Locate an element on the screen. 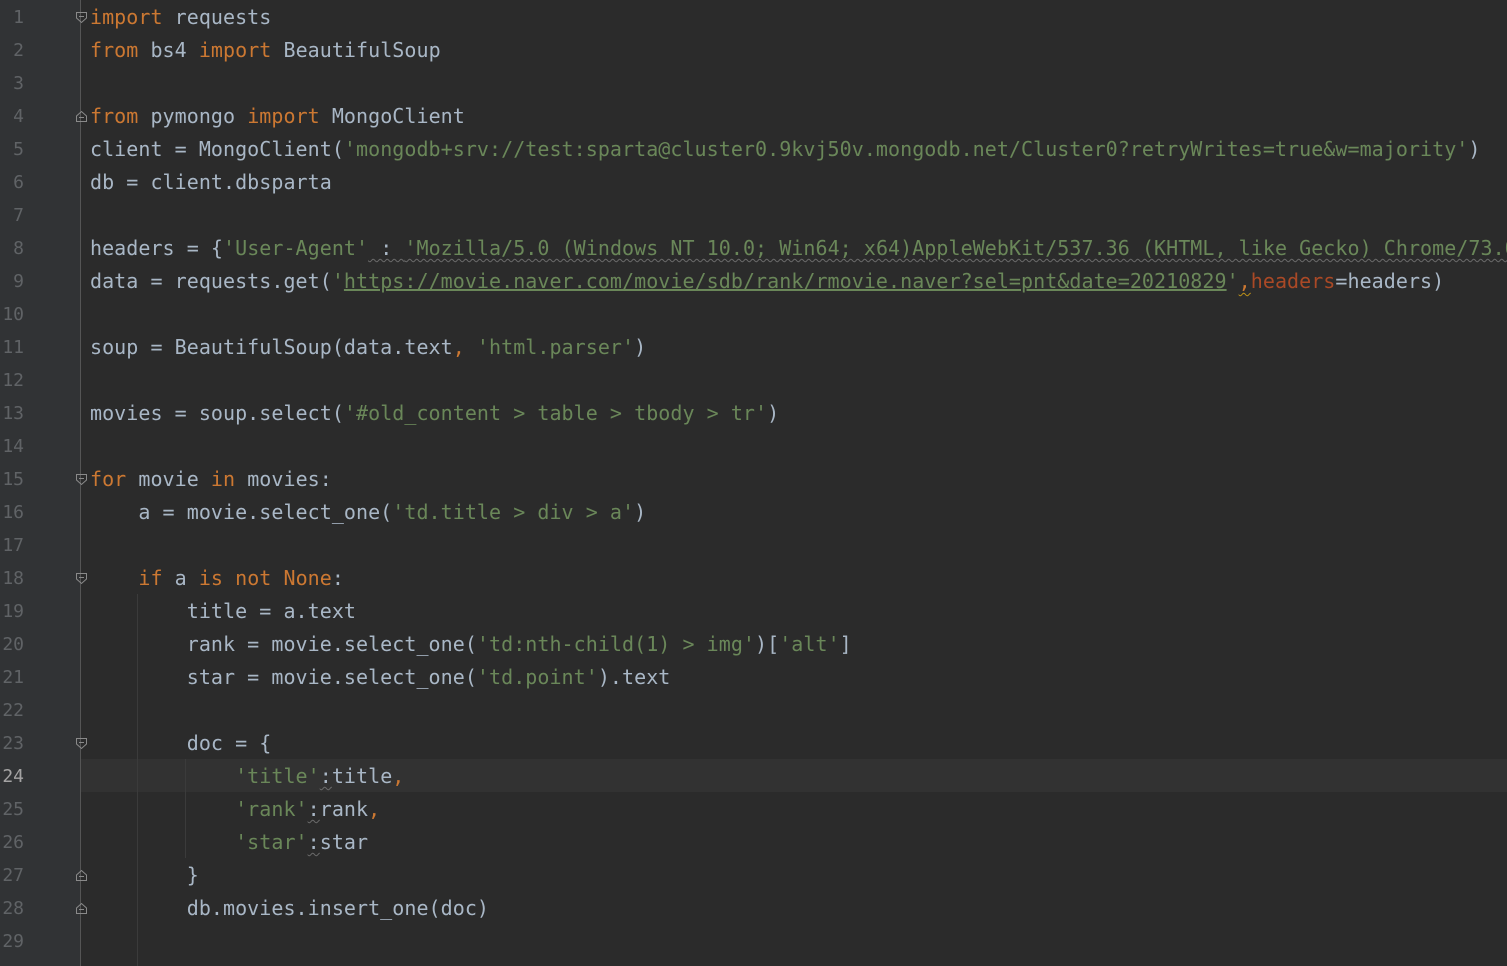 The width and height of the screenshot is (1507, 966). code-text: rank = movie.select_one( is located at coordinates (283, 644).